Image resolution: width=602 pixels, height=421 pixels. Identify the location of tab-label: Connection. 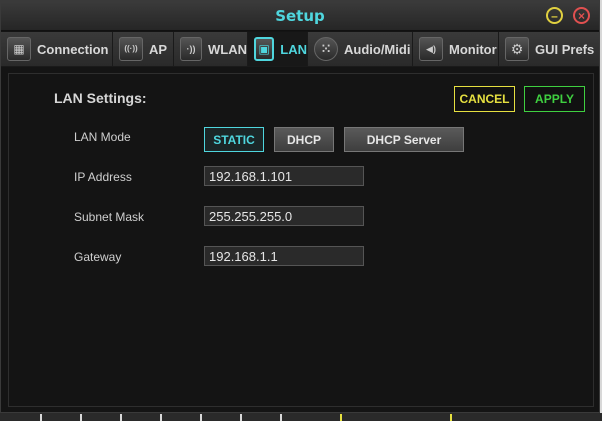
(73, 49).